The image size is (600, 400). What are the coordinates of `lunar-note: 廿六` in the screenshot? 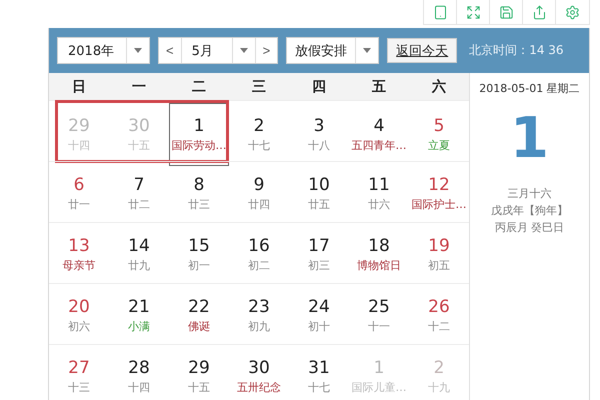 It's located at (379, 204).